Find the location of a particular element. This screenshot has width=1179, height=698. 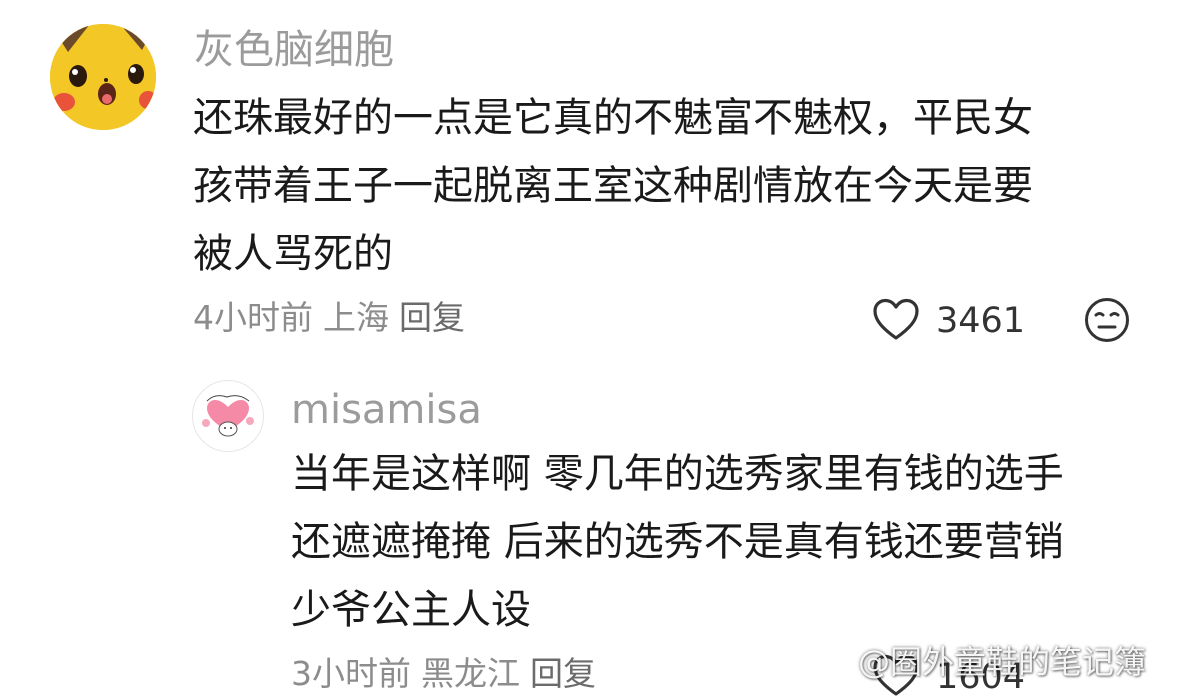

comment-body-line: 还珠最好的一点是它真的不魅富不魅权，平民女 is located at coordinates (613, 118).